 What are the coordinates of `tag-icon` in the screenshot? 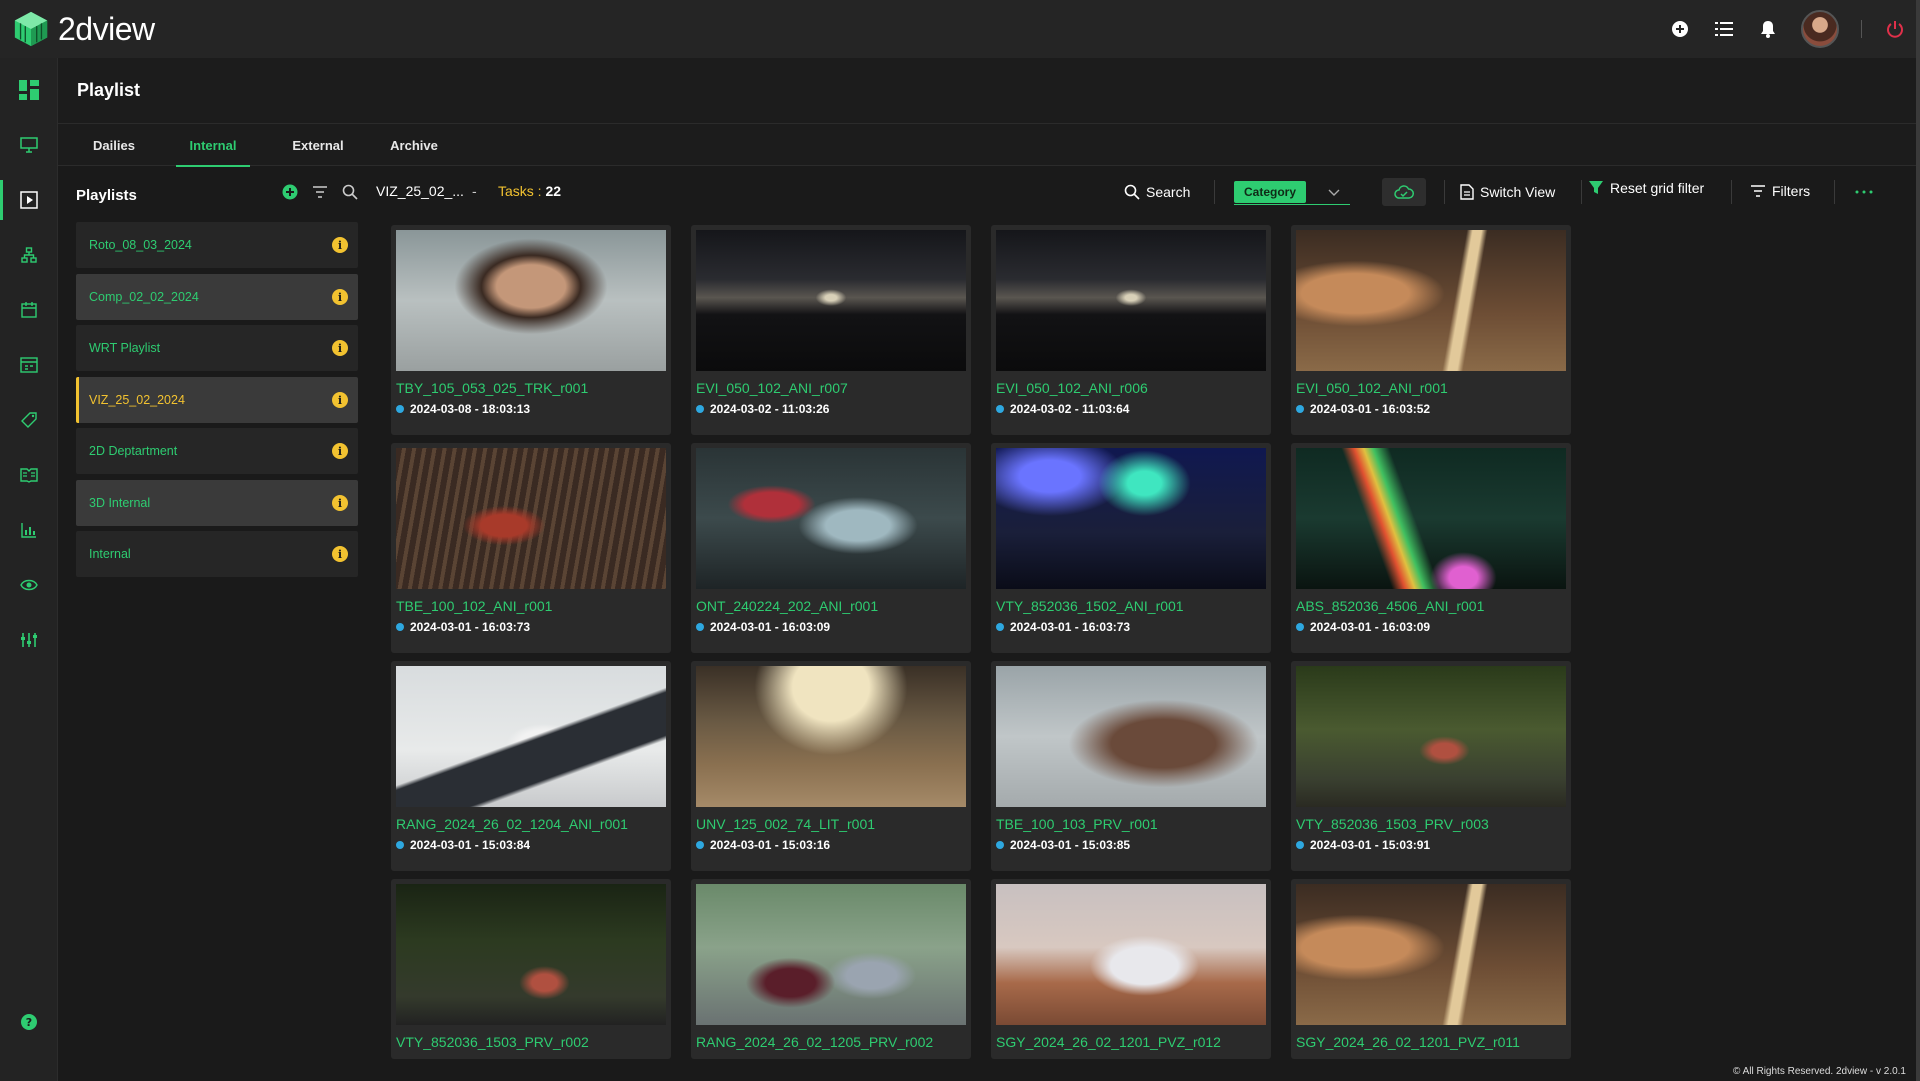 It's located at (29, 420).